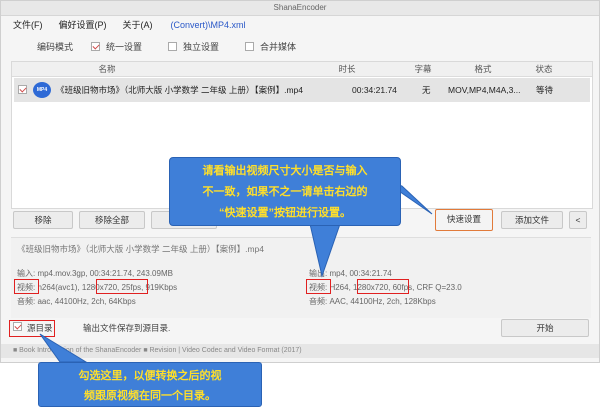  Describe the element at coordinates (22, 89) in the screenshot. I see `row-checkbox` at that location.